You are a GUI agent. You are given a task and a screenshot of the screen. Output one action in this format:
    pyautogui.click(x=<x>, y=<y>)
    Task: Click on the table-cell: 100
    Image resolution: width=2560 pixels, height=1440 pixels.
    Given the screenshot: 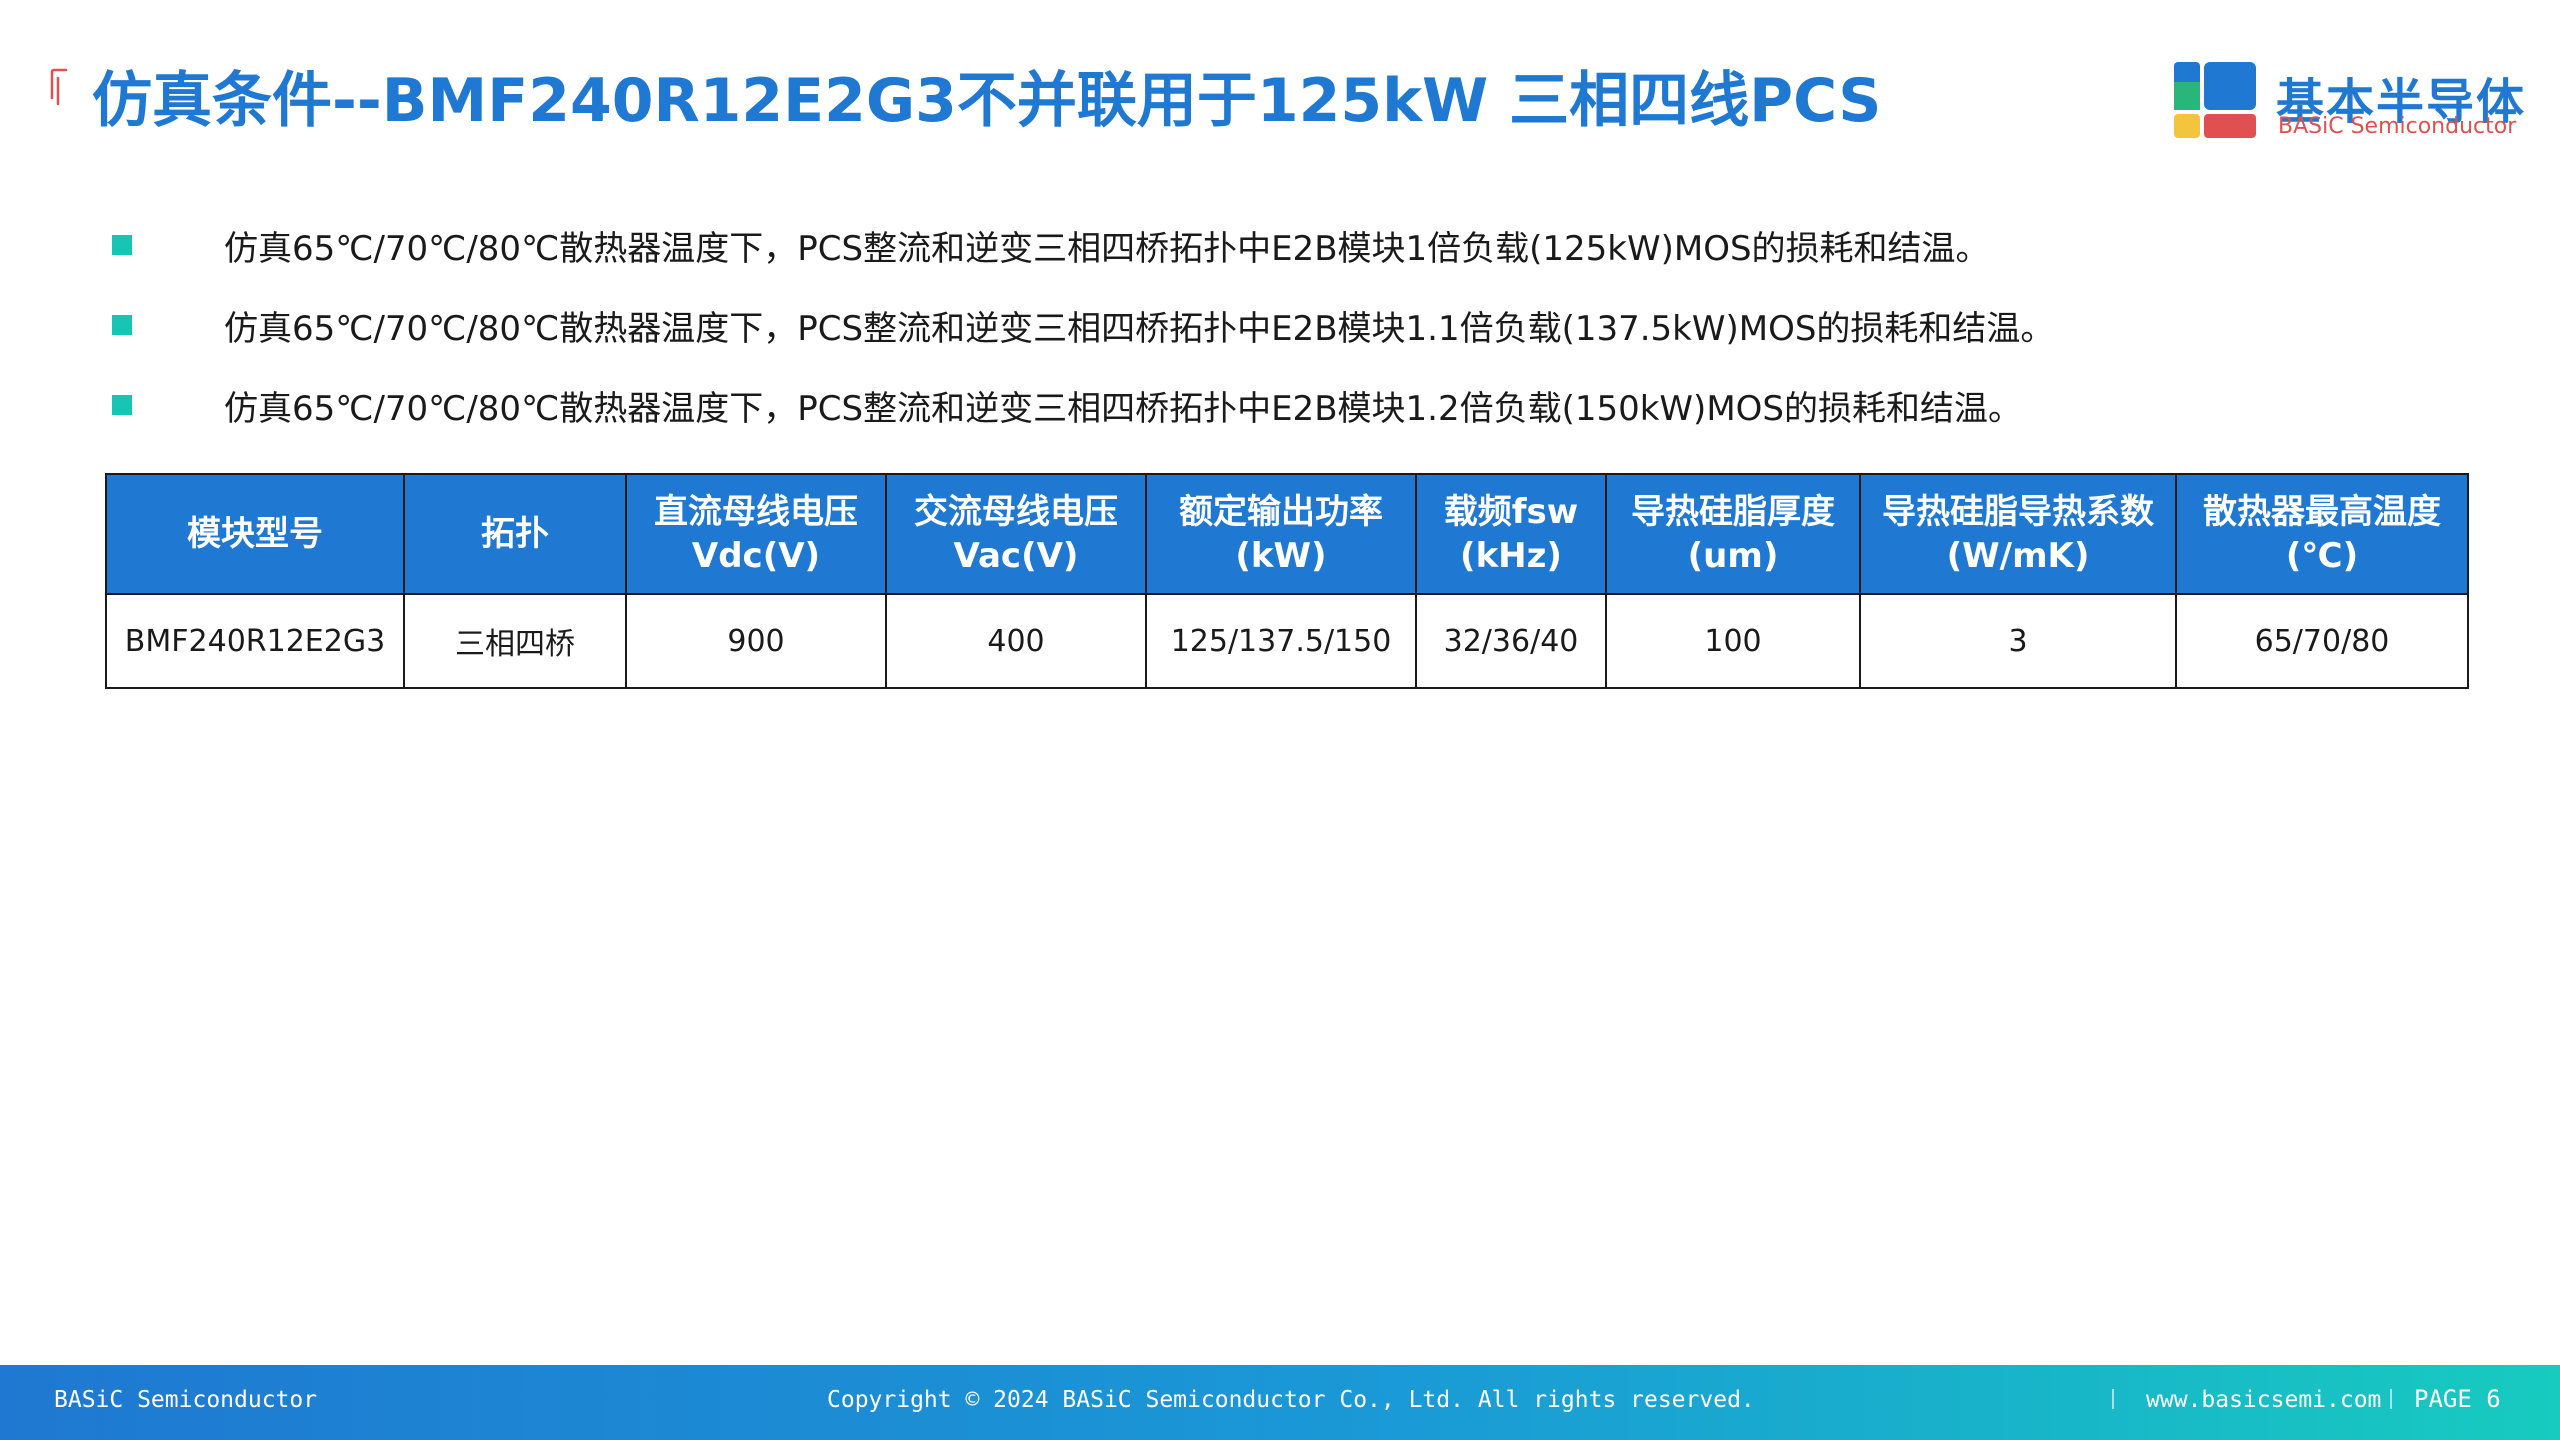 What is the action you would take?
    pyautogui.click(x=1733, y=641)
    